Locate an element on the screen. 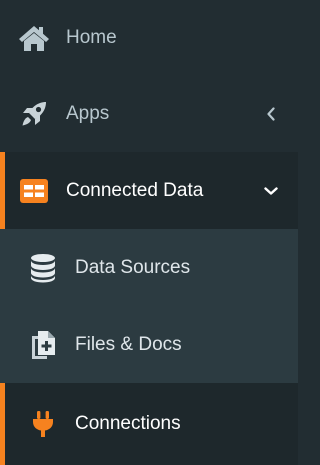 Image resolution: width=320 pixels, height=465 pixels. sidebar-item-label: Apps is located at coordinates (88, 113).